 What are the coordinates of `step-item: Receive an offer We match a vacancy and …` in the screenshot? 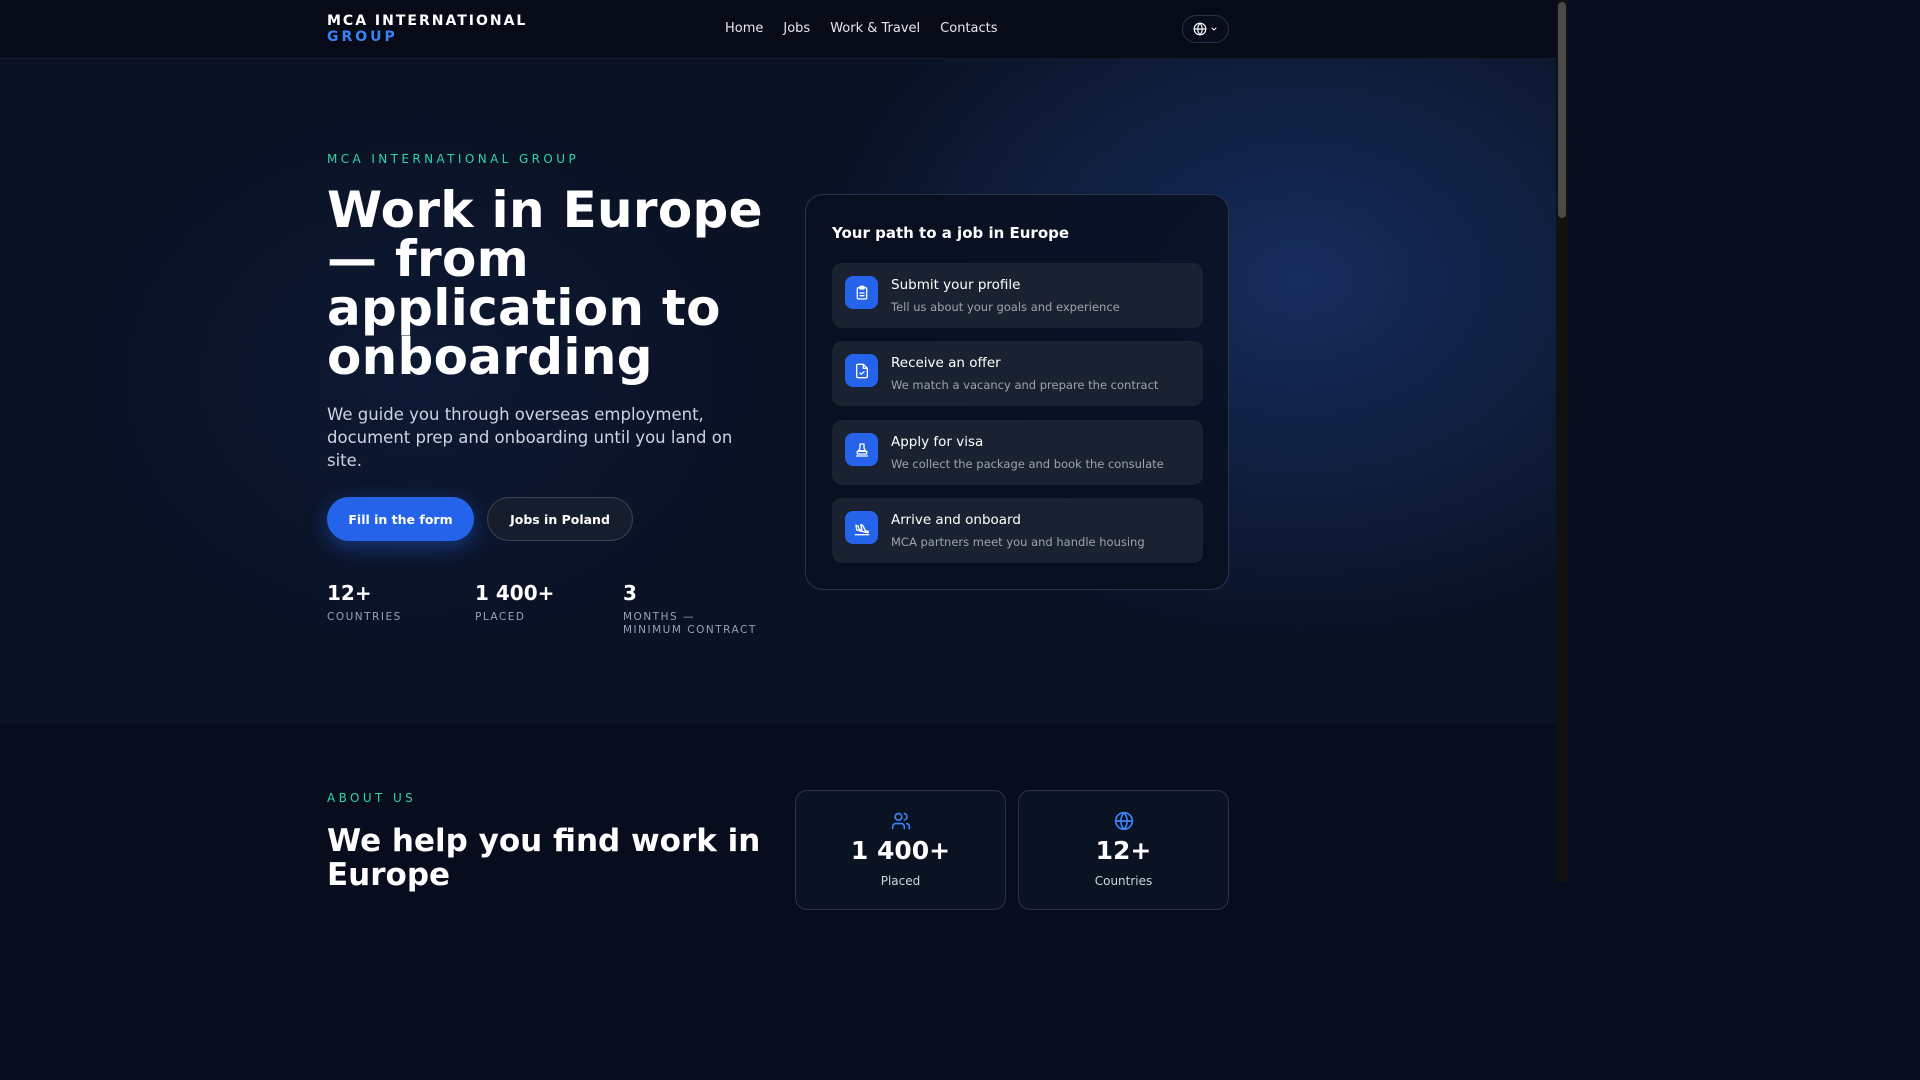 It's located at (1017, 373).